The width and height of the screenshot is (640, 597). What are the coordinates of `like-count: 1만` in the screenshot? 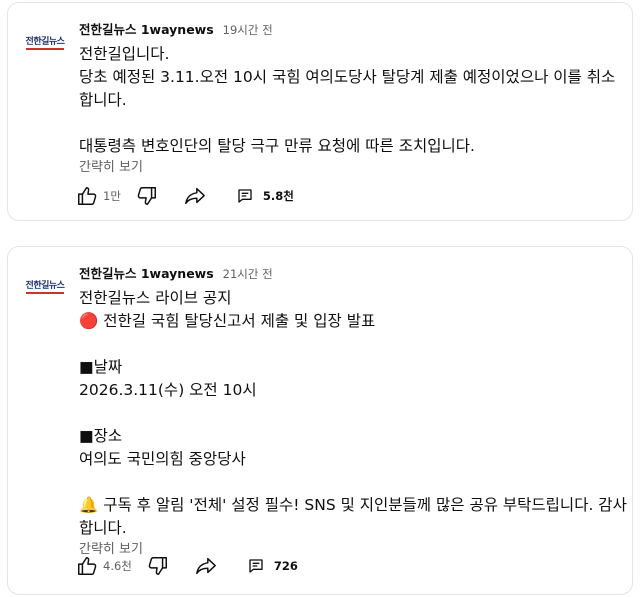 It's located at (112, 196).